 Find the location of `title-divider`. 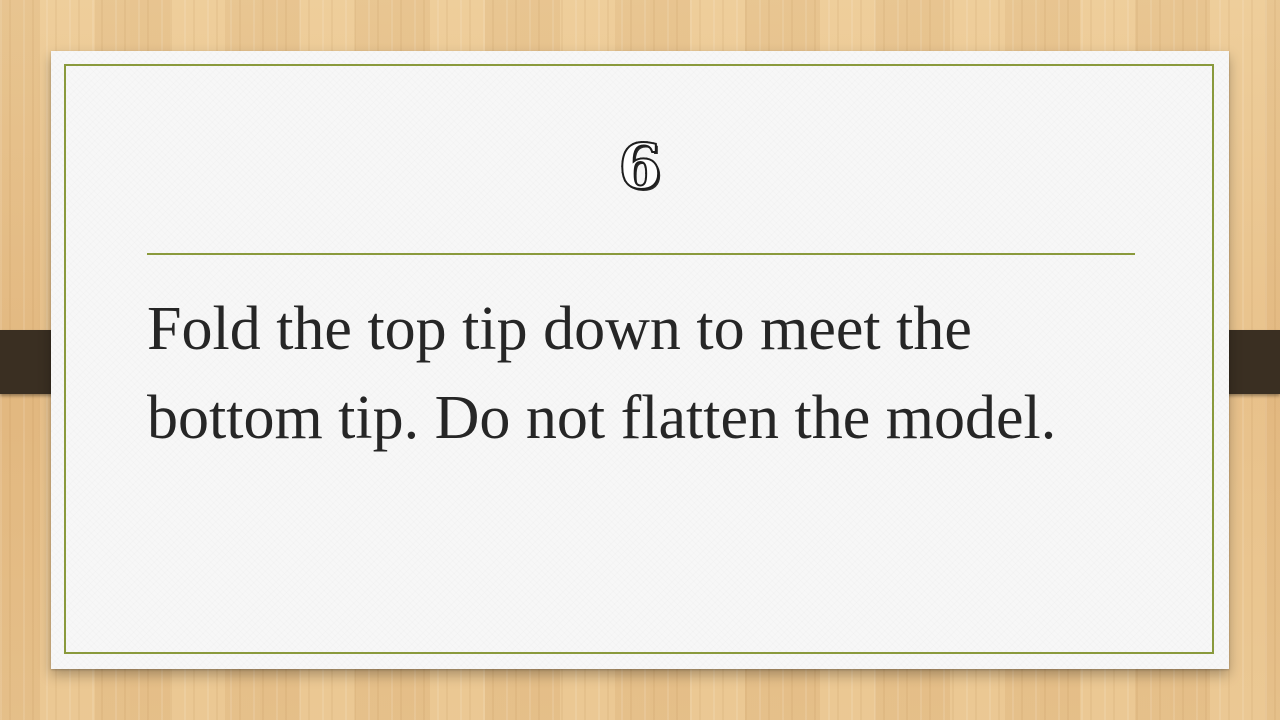

title-divider is located at coordinates (641, 254).